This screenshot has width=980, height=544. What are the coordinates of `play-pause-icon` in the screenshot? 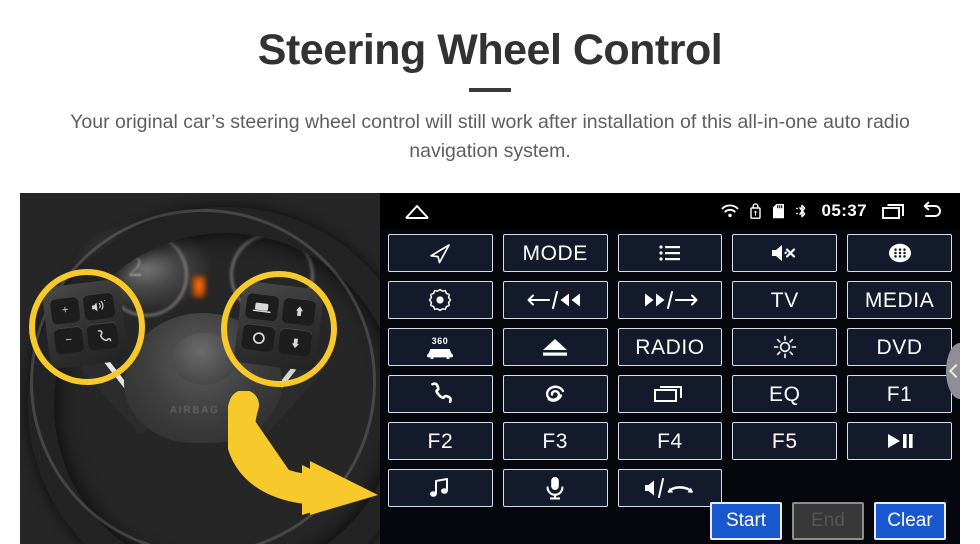 It's located at (900, 441).